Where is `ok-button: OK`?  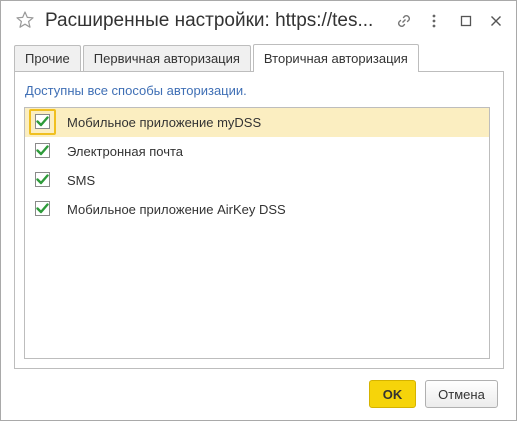 ok-button: OK is located at coordinates (392, 394).